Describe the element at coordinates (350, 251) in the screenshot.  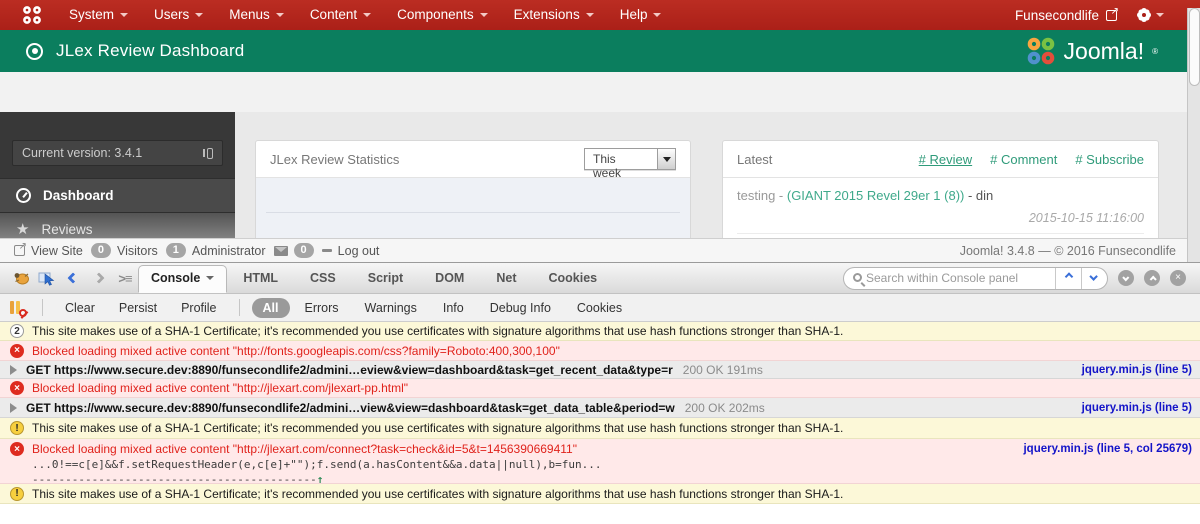
I see `logout-button: Log out` at that location.